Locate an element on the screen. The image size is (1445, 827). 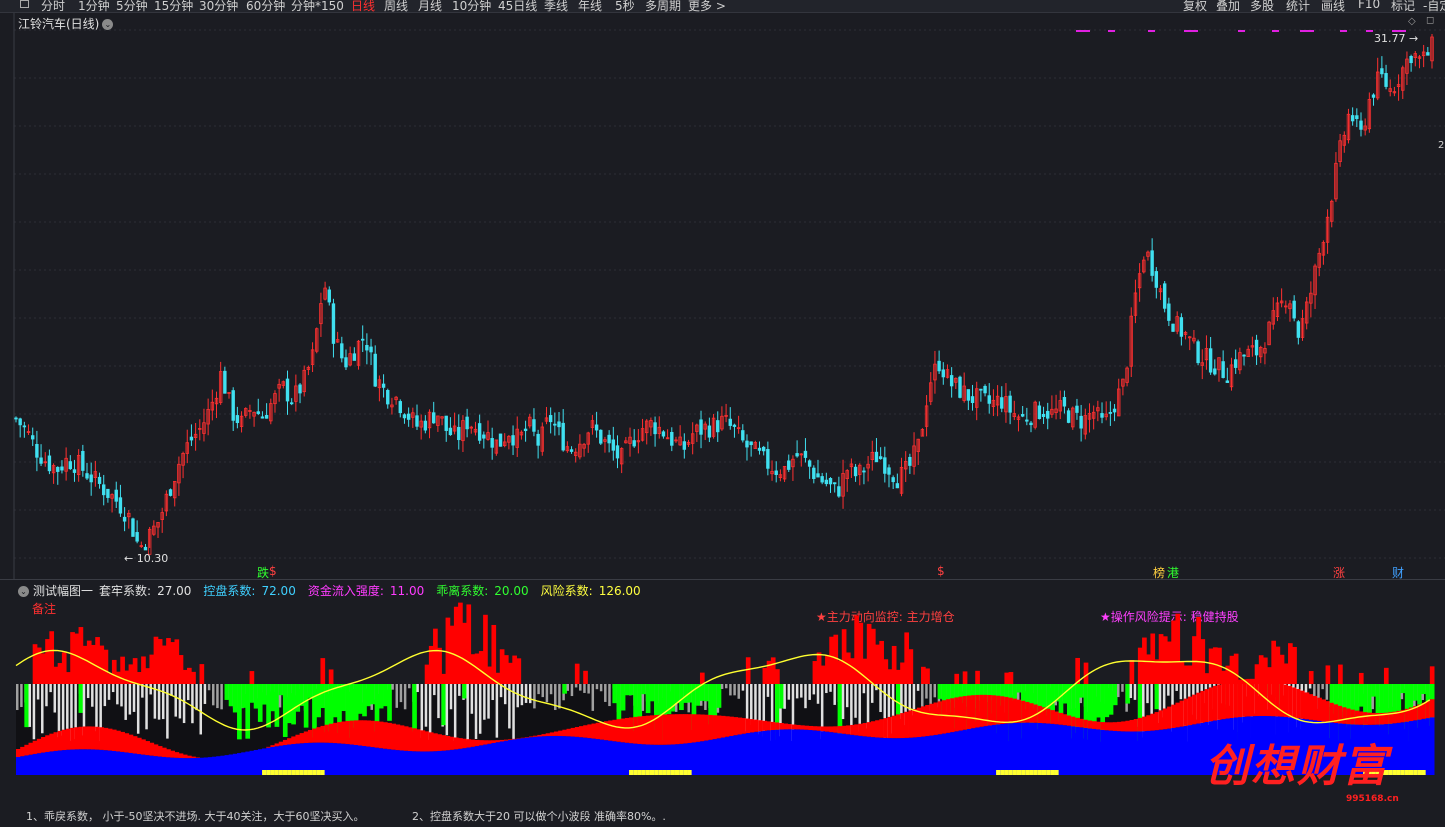
tool-button-2: 多股 is located at coordinates (1262, 6).